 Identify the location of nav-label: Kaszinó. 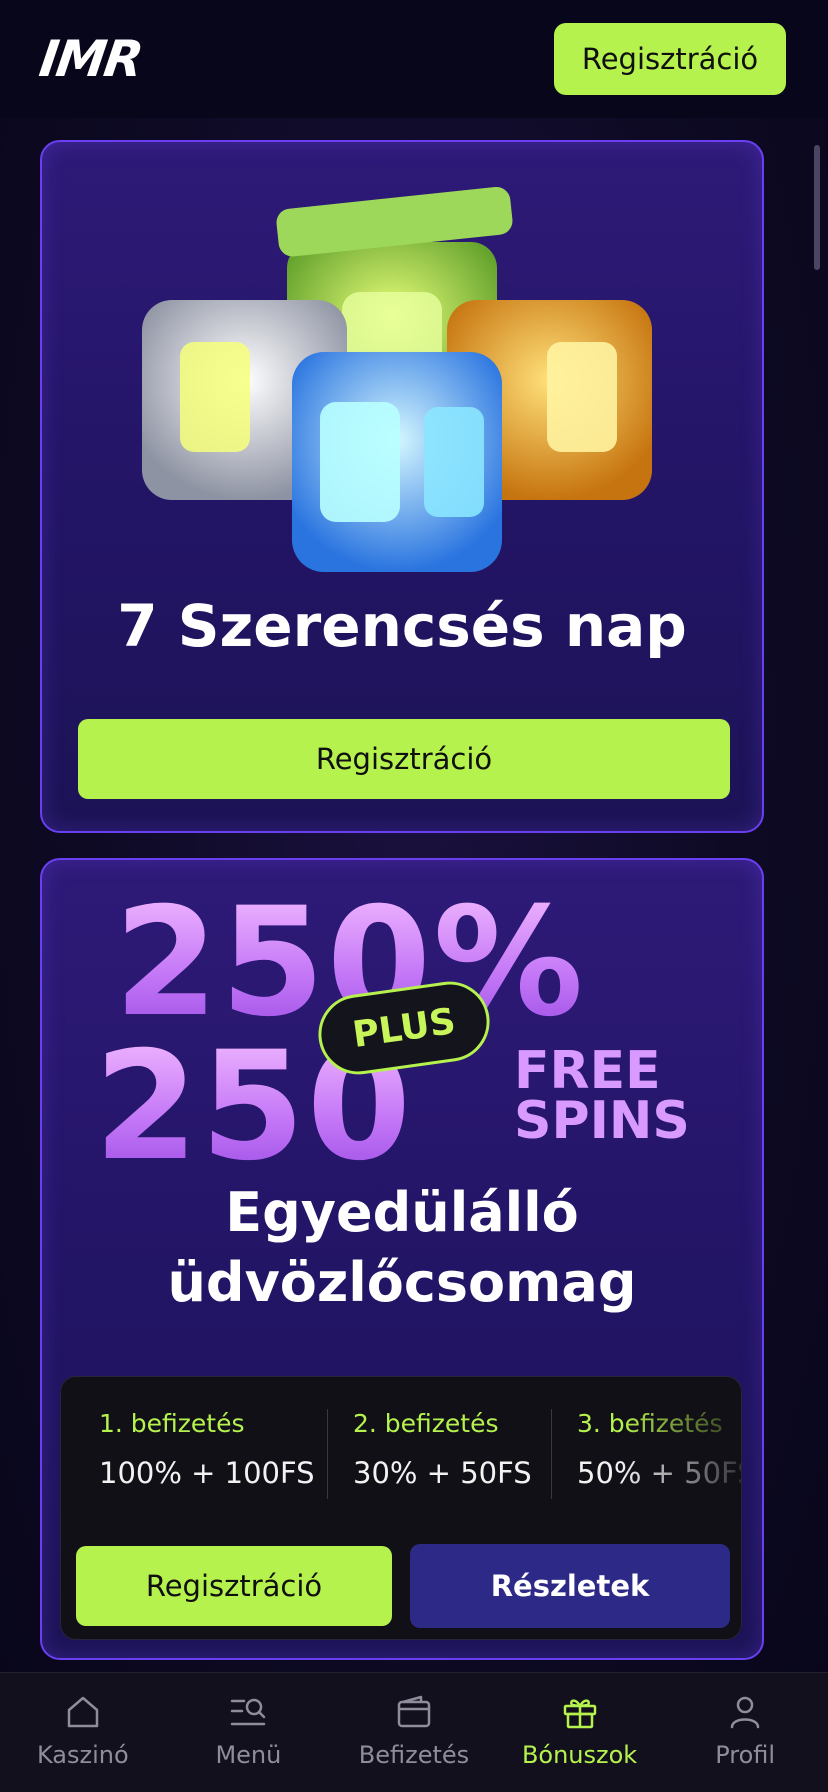
(82, 1755).